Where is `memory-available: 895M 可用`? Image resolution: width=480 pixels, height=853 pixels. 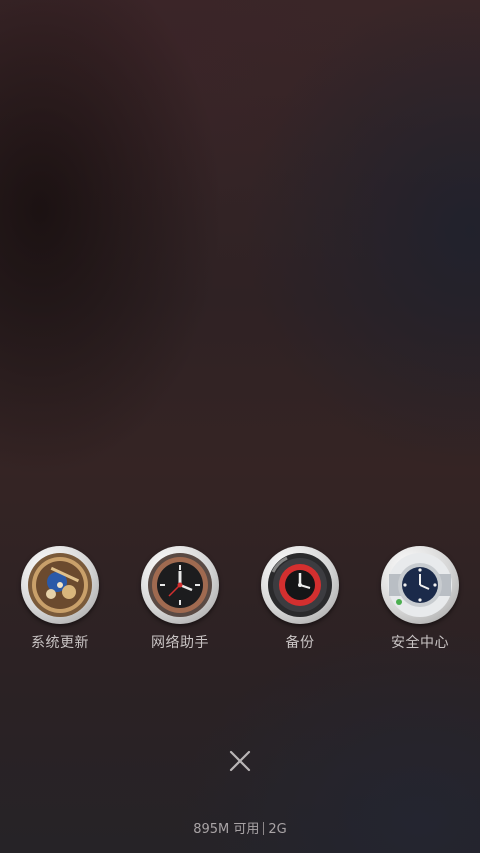
memory-available: 895M 可用 is located at coordinates (226, 829).